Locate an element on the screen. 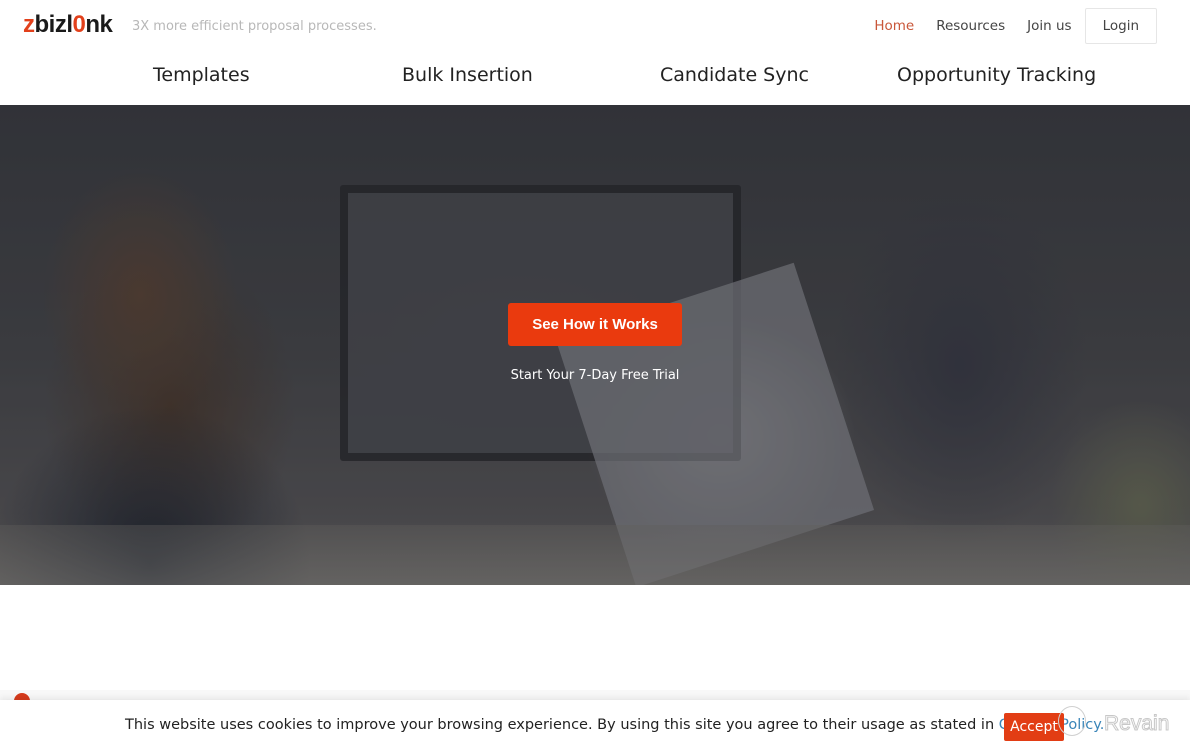  see-how-it-works-button: See How it Works is located at coordinates (595, 324).